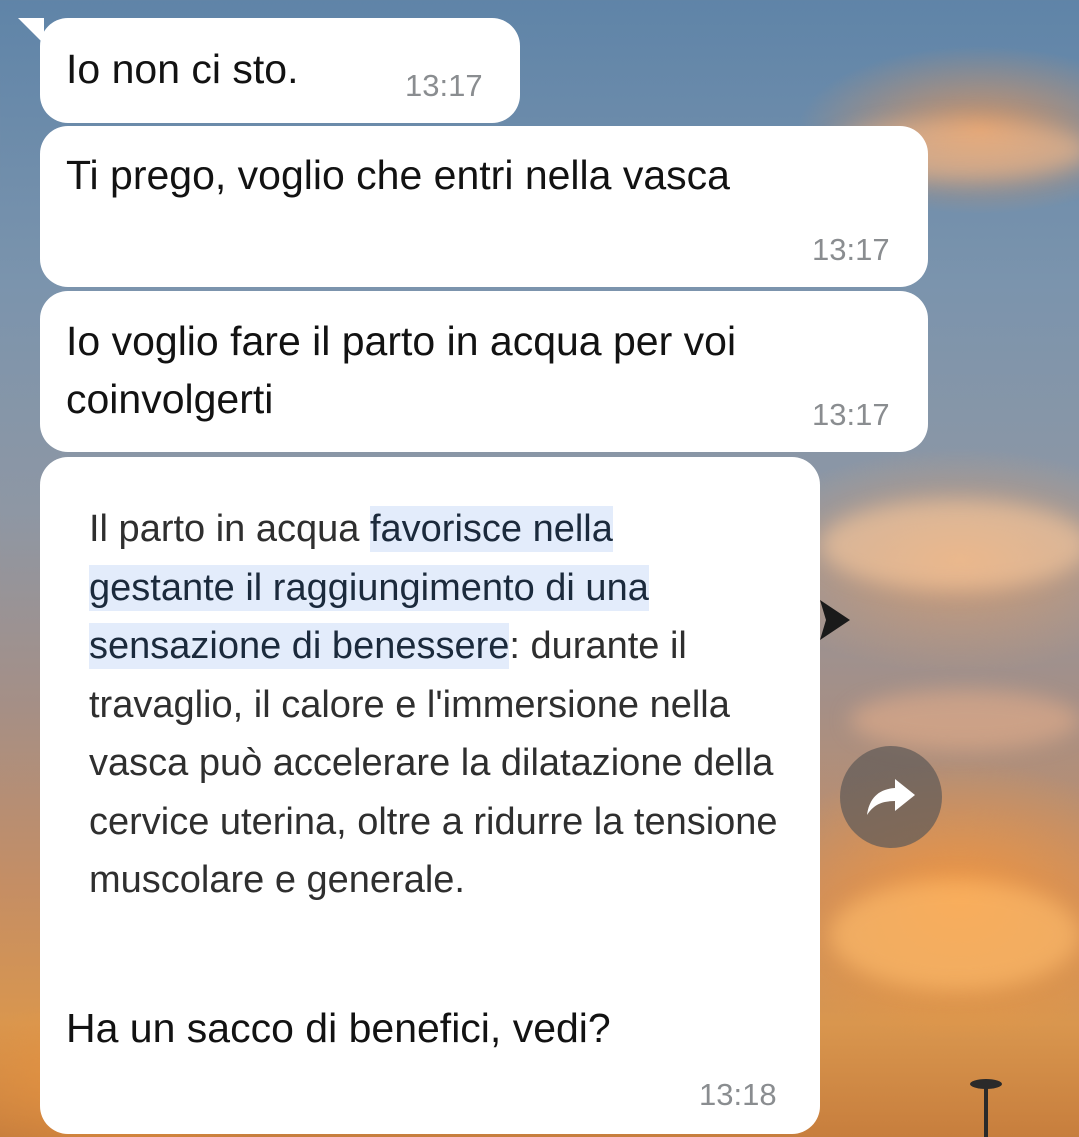 The image size is (1079, 1137). I want to click on street-lamp-icon, so click(986, 1108).